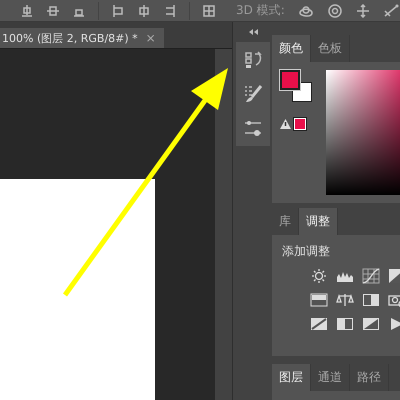 The width and height of the screenshot is (400, 400). What do you see at coordinates (318, 221) in the screenshot?
I see `panel-tab: 调整` at bounding box center [318, 221].